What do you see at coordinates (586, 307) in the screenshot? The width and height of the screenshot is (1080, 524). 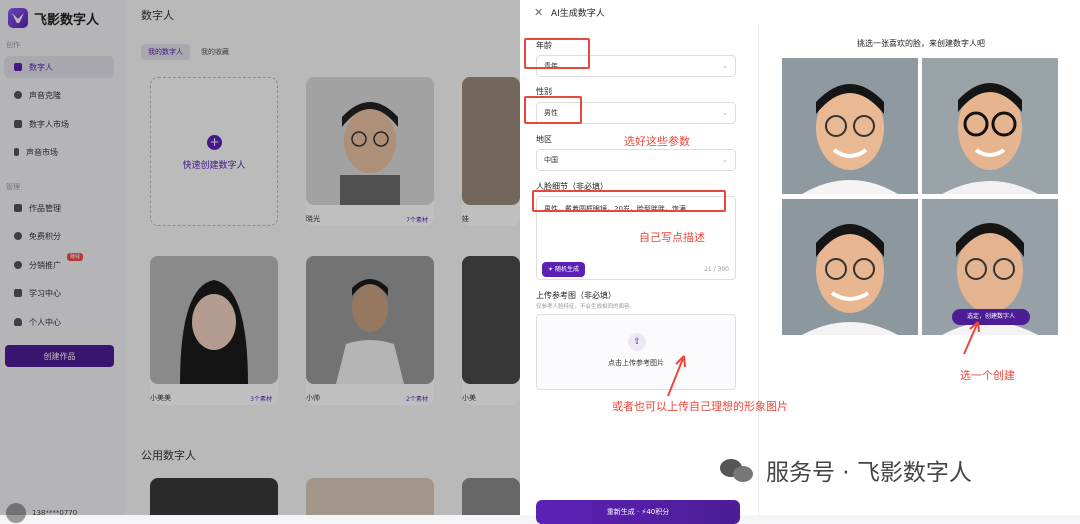 I see `upload-help: 仅参考人脸特征，不会生成相同的面容。` at bounding box center [586, 307].